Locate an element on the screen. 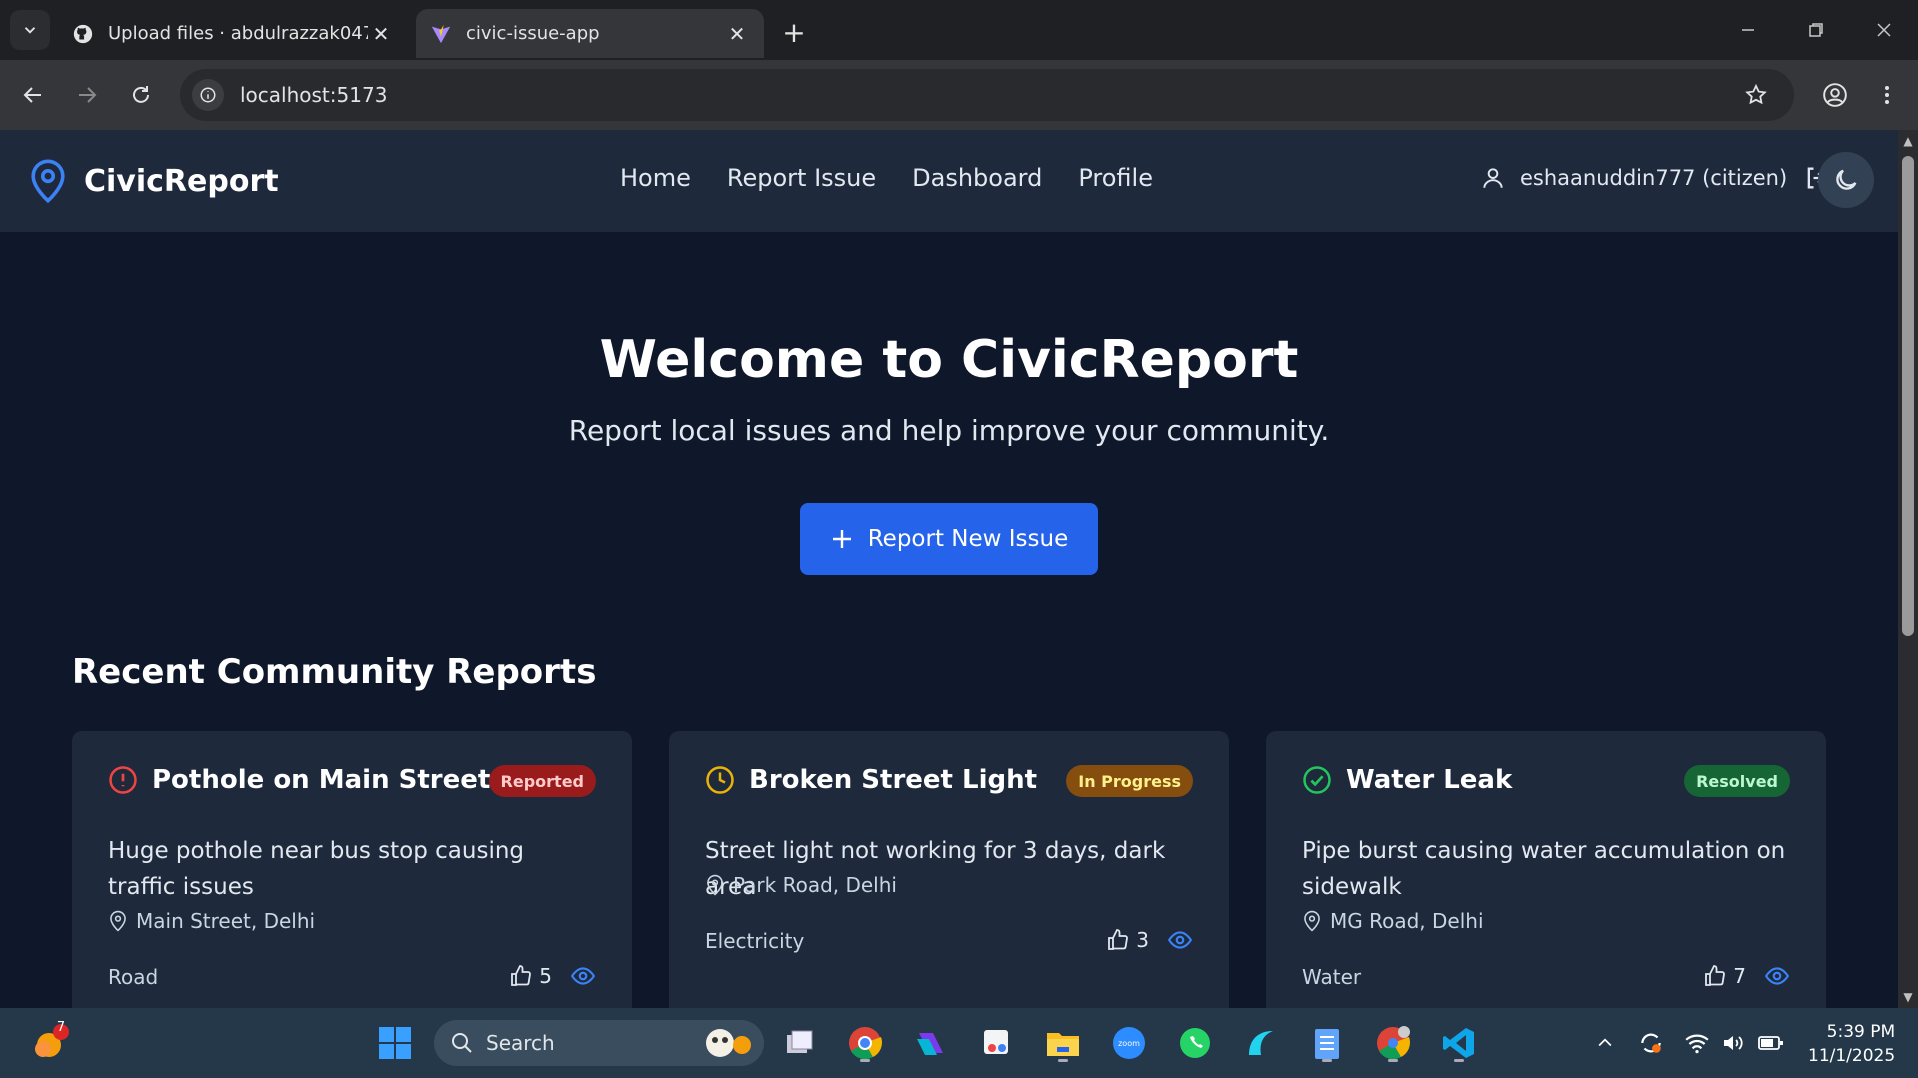 This screenshot has width=1918, height=1078. location-text: Park Road, Delhi is located at coordinates (815, 885).